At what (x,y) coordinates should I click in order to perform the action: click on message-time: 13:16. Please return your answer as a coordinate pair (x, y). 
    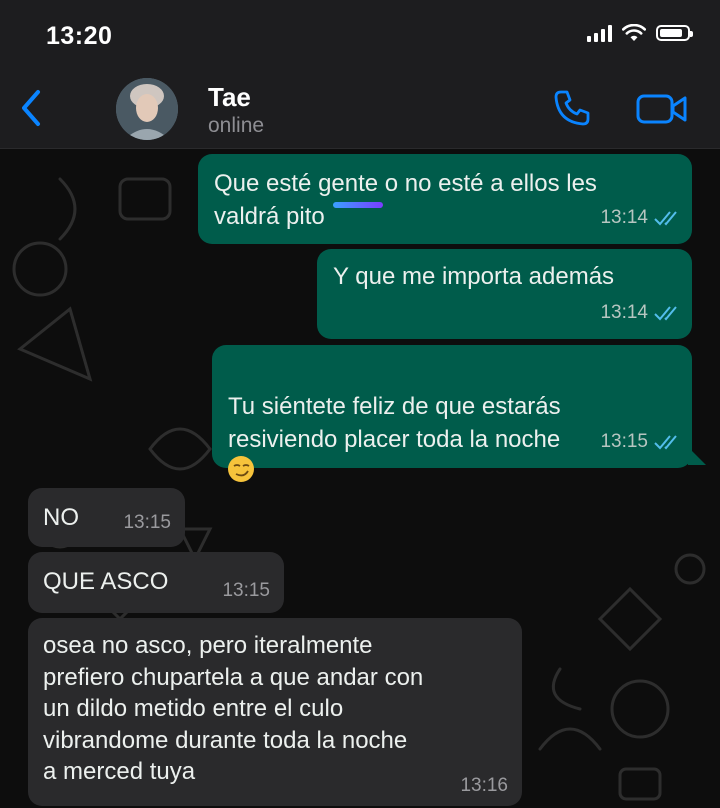
    Looking at the image, I should click on (484, 785).